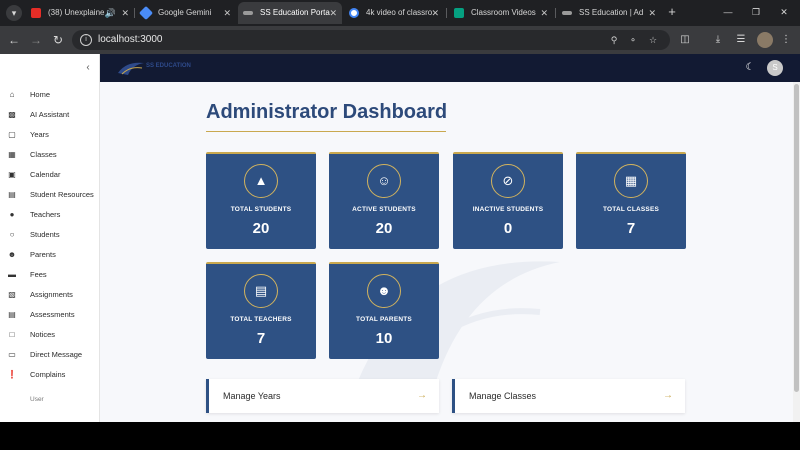 Image resolution: width=800 pixels, height=450 pixels. What do you see at coordinates (45, 214) in the screenshot?
I see `sidebar-item-label: Teachers` at bounding box center [45, 214].